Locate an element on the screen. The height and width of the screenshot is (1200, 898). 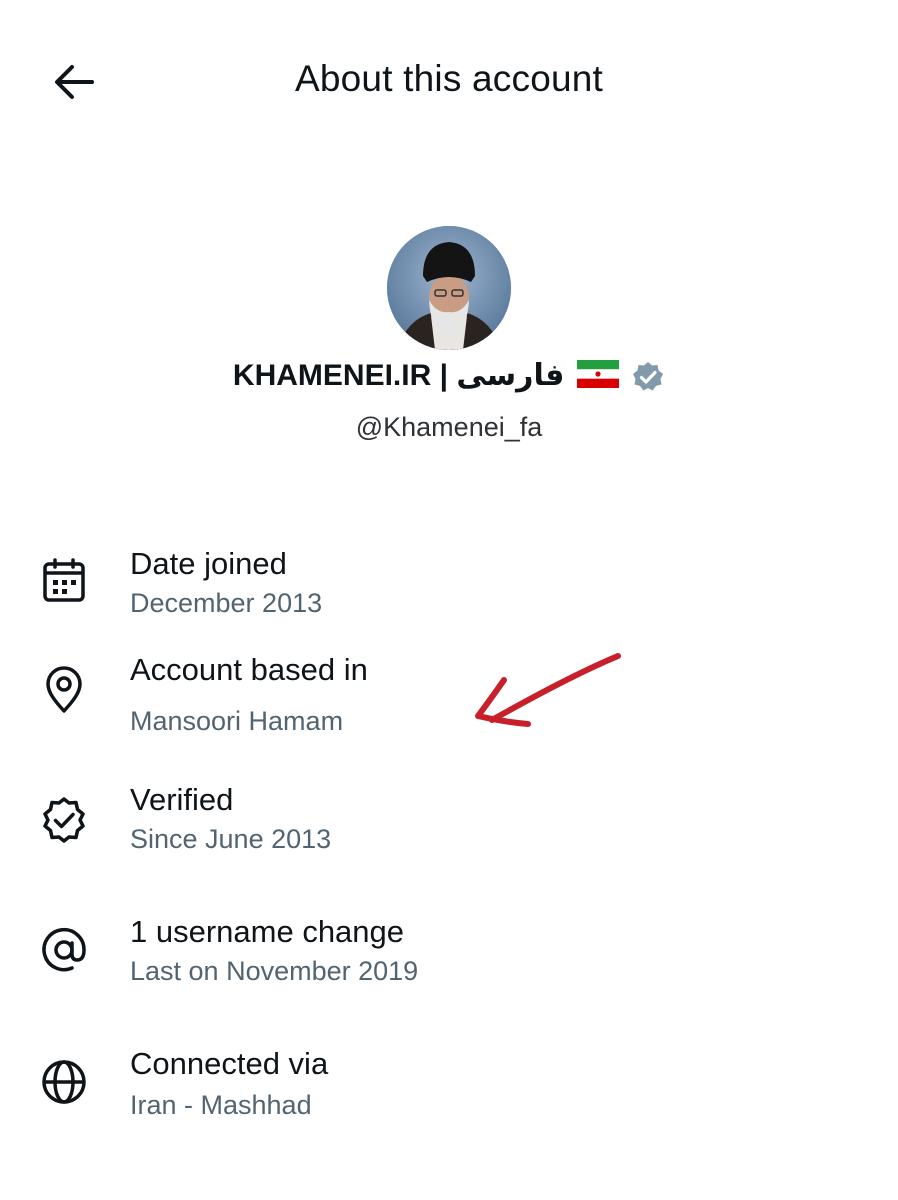
verified-seal-icon is located at coordinates (64, 820).